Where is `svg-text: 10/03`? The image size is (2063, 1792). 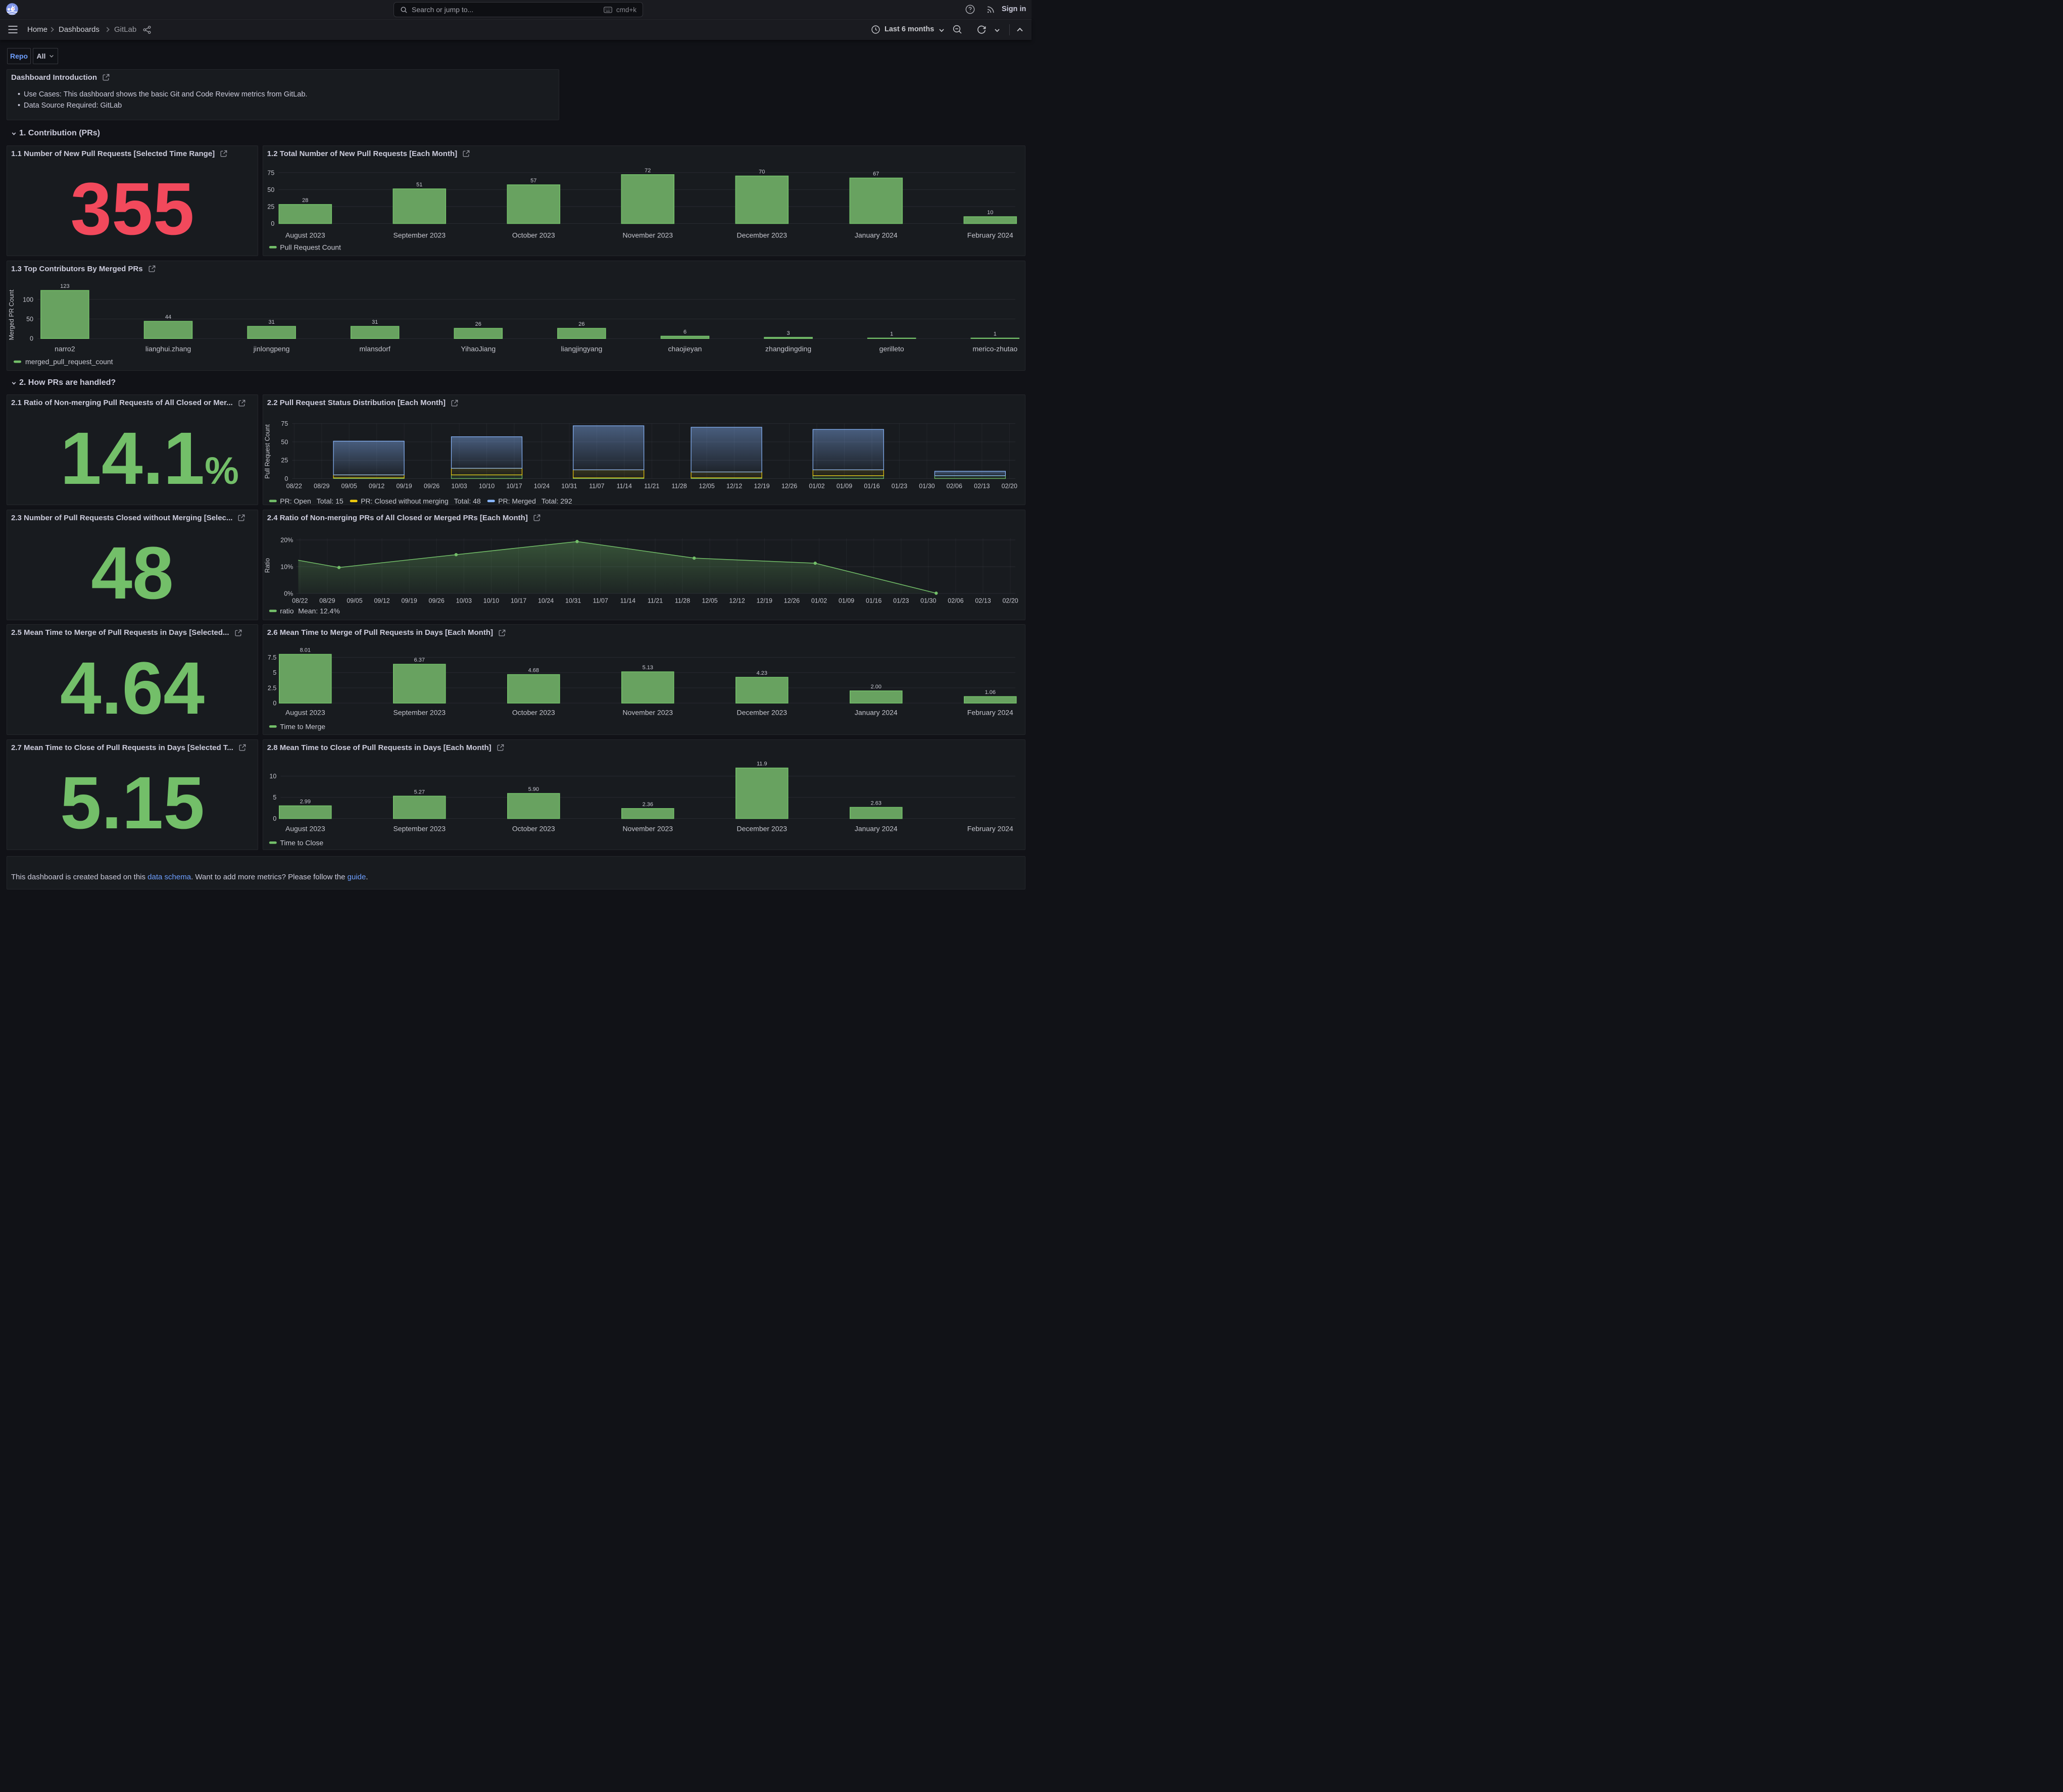
svg-text: 10/03 is located at coordinates (459, 486).